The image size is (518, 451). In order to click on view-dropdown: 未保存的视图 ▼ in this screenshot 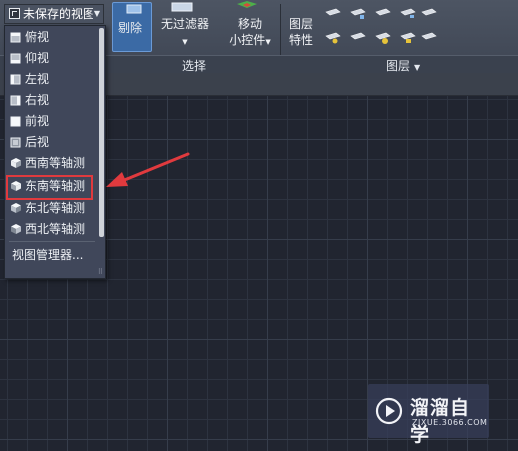, I will do `click(54, 14)`.